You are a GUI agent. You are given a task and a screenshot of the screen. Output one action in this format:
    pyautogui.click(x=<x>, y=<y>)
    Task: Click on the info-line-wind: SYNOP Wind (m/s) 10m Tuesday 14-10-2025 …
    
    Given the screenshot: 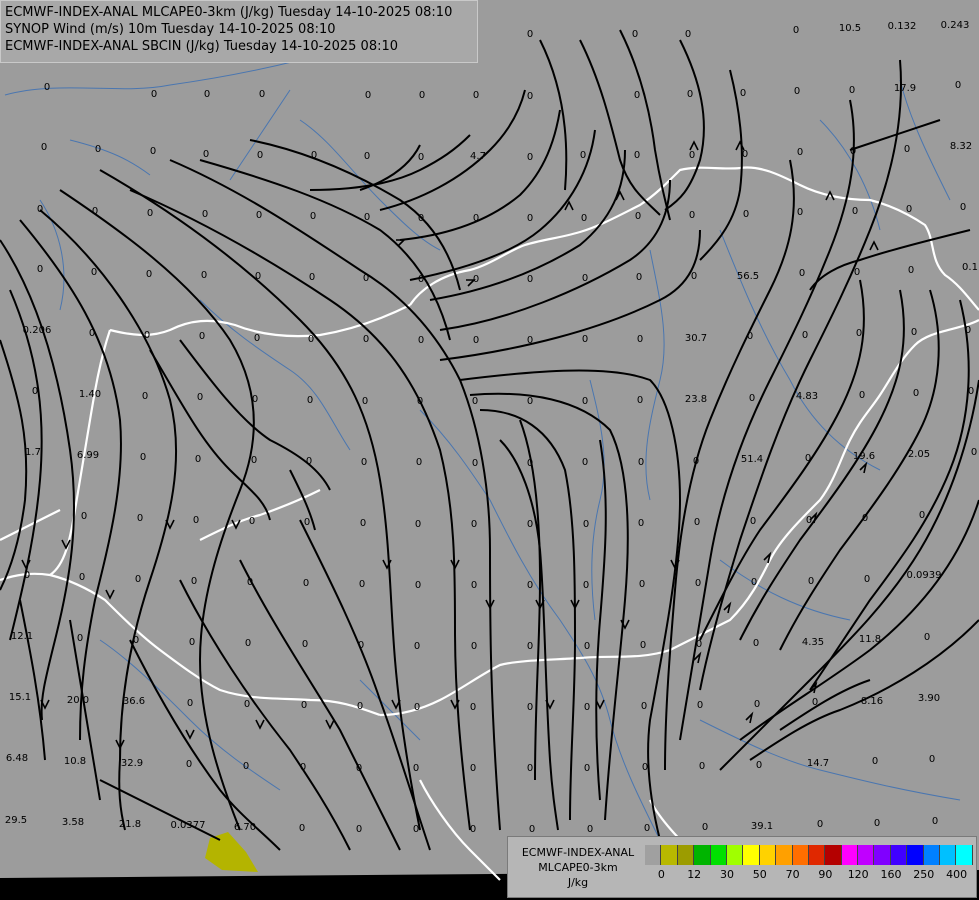 What is the action you would take?
    pyautogui.click(x=170, y=29)
    